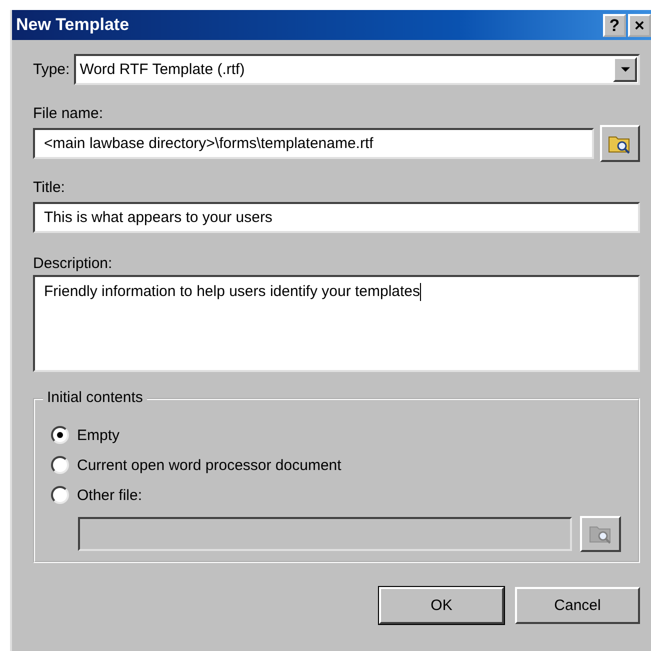 The height and width of the screenshot is (651, 651). I want to click on ok-button: OK, so click(441, 605).